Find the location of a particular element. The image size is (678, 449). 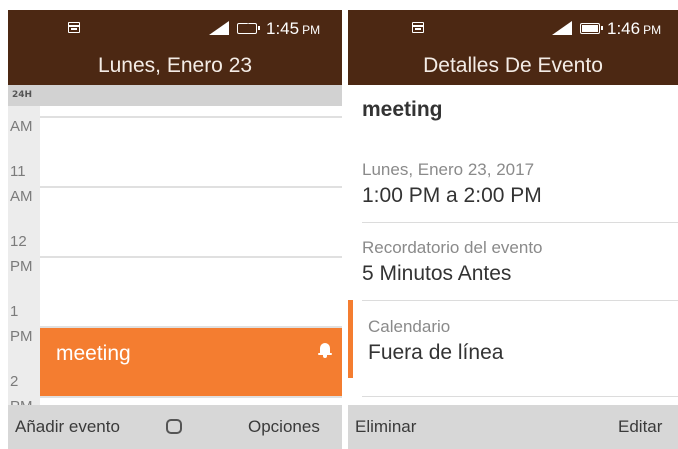

event-title: meeting is located at coordinates (93, 353).